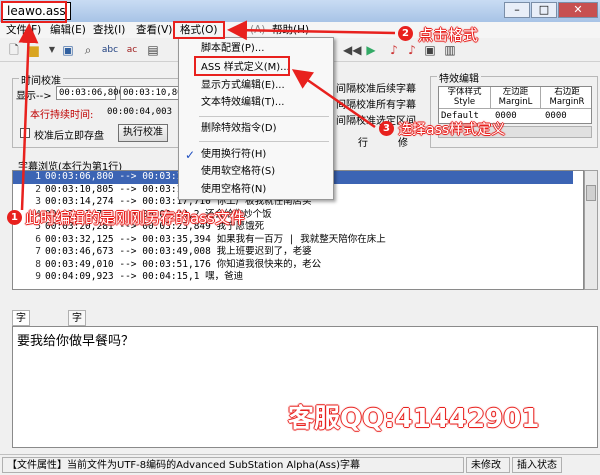 This screenshot has height=475, width=600. I want to click on annotation-1-badge: 1, so click(14, 217).